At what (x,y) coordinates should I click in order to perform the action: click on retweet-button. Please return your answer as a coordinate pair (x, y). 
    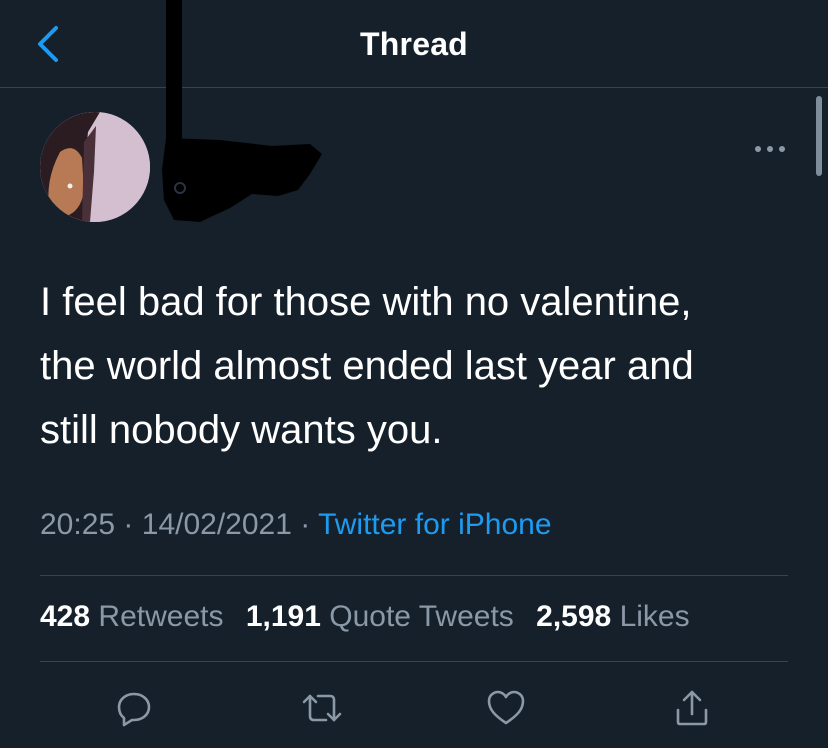
    Looking at the image, I should click on (322, 708).